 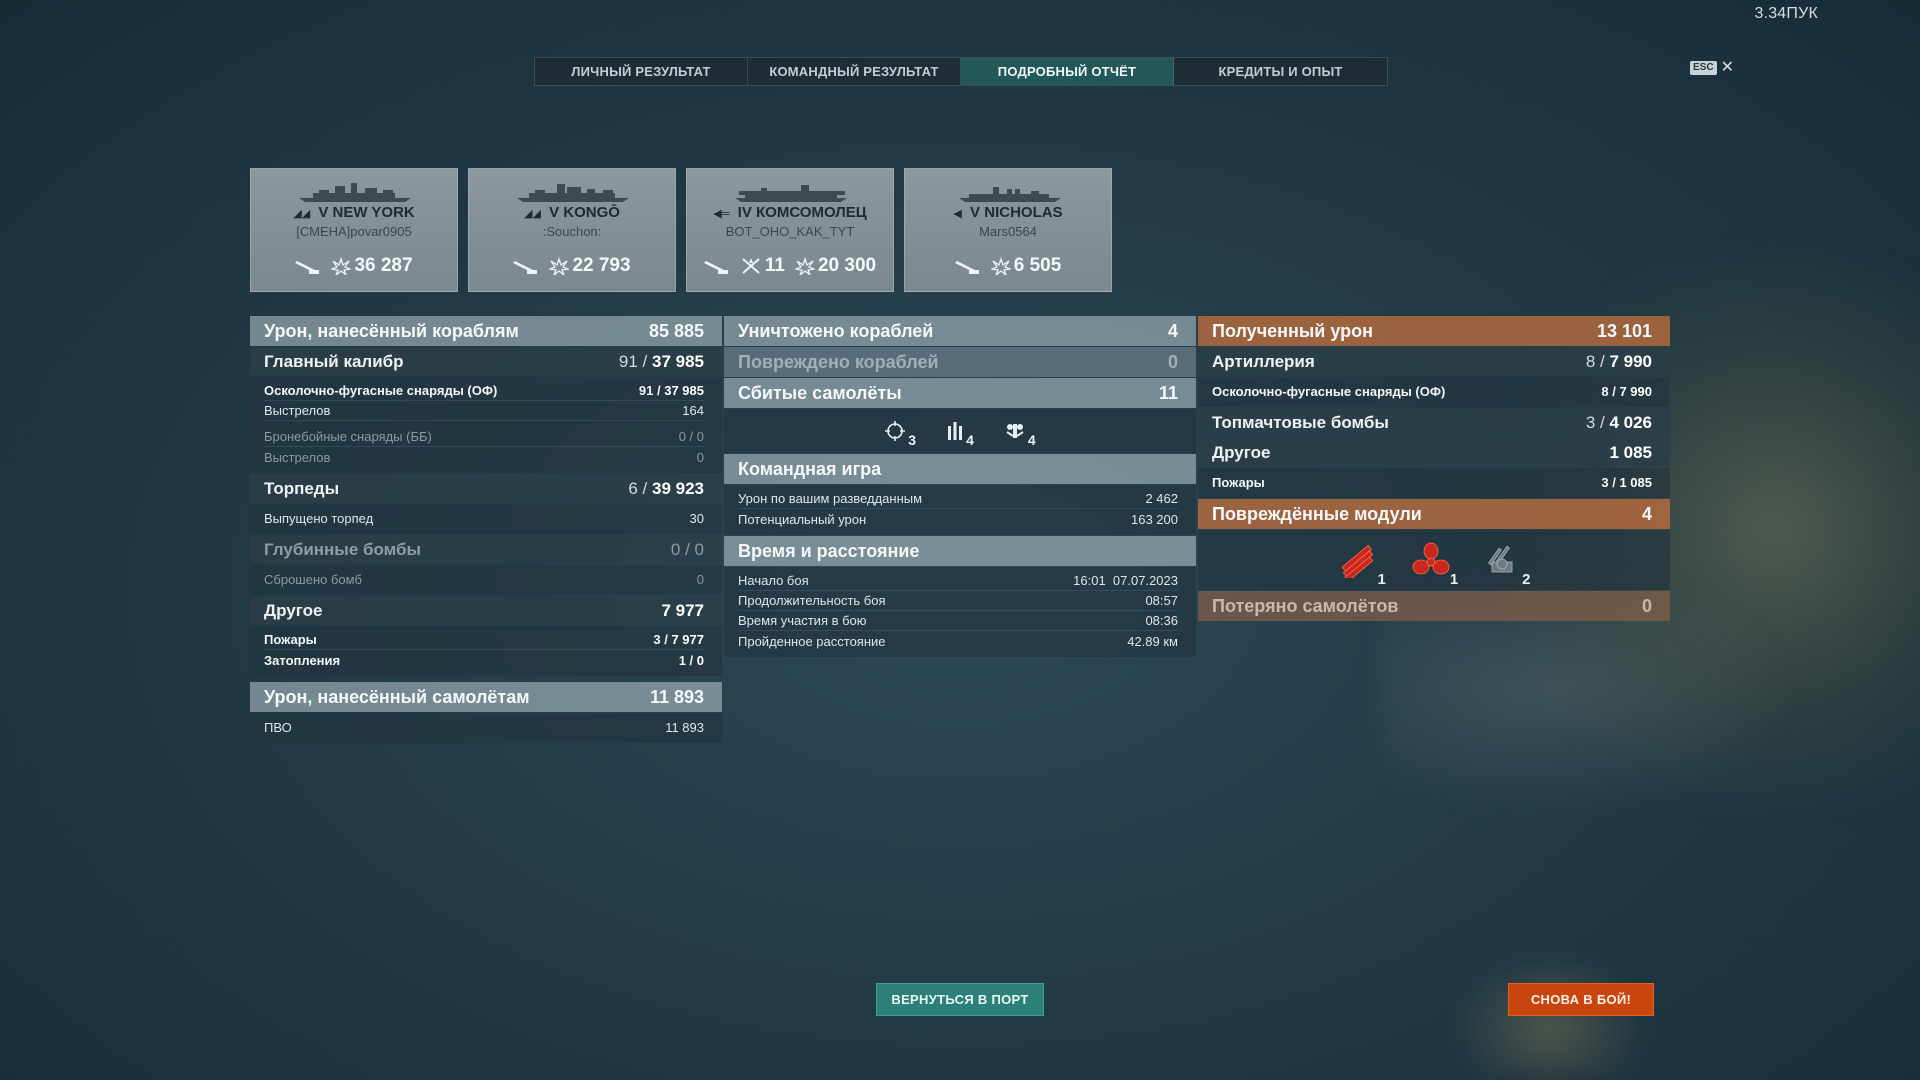 What do you see at coordinates (1023, 212) in the screenshot?
I see `ship-title: NICHOLAS` at bounding box center [1023, 212].